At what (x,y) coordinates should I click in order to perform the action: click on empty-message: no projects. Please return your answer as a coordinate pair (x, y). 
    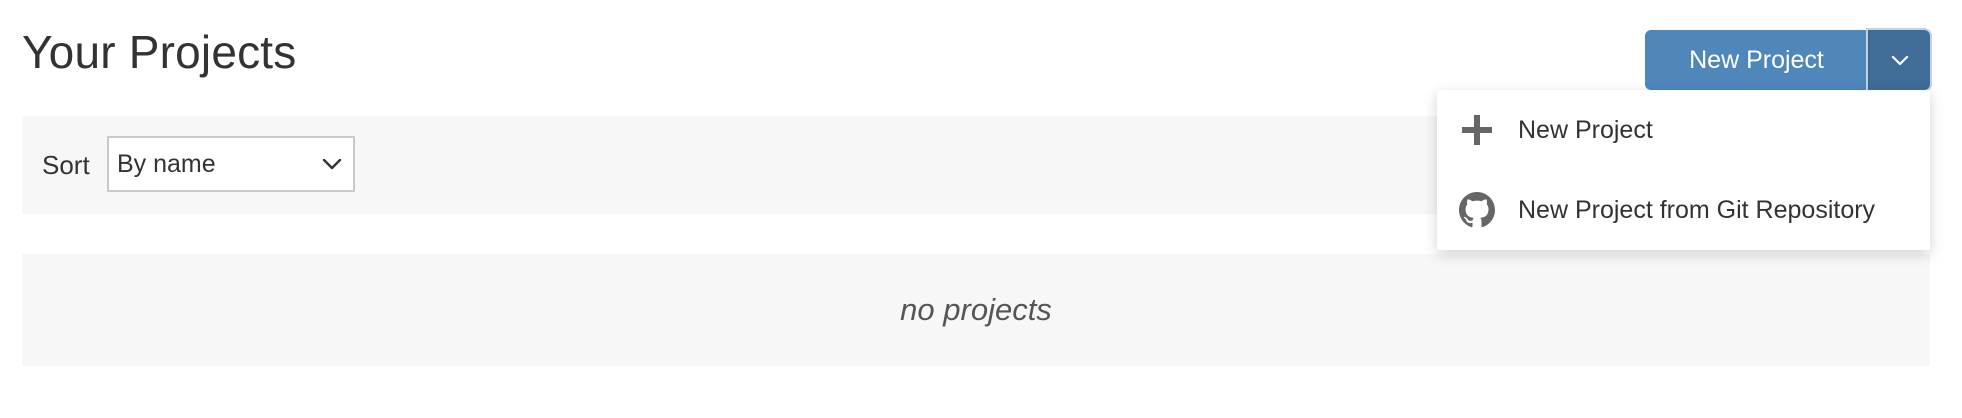
    Looking at the image, I should click on (976, 309).